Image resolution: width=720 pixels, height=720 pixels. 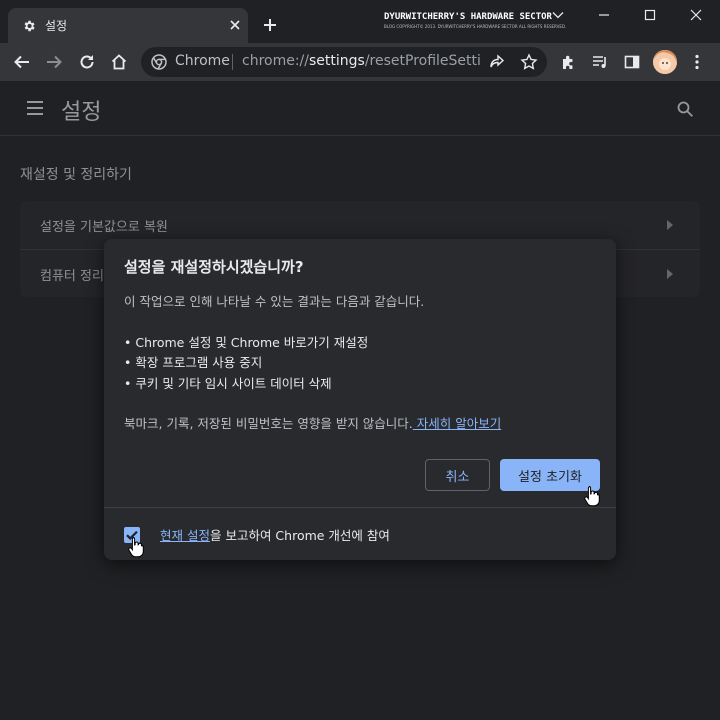 I want to click on extensions-puzzle-icon, so click(x=569, y=62).